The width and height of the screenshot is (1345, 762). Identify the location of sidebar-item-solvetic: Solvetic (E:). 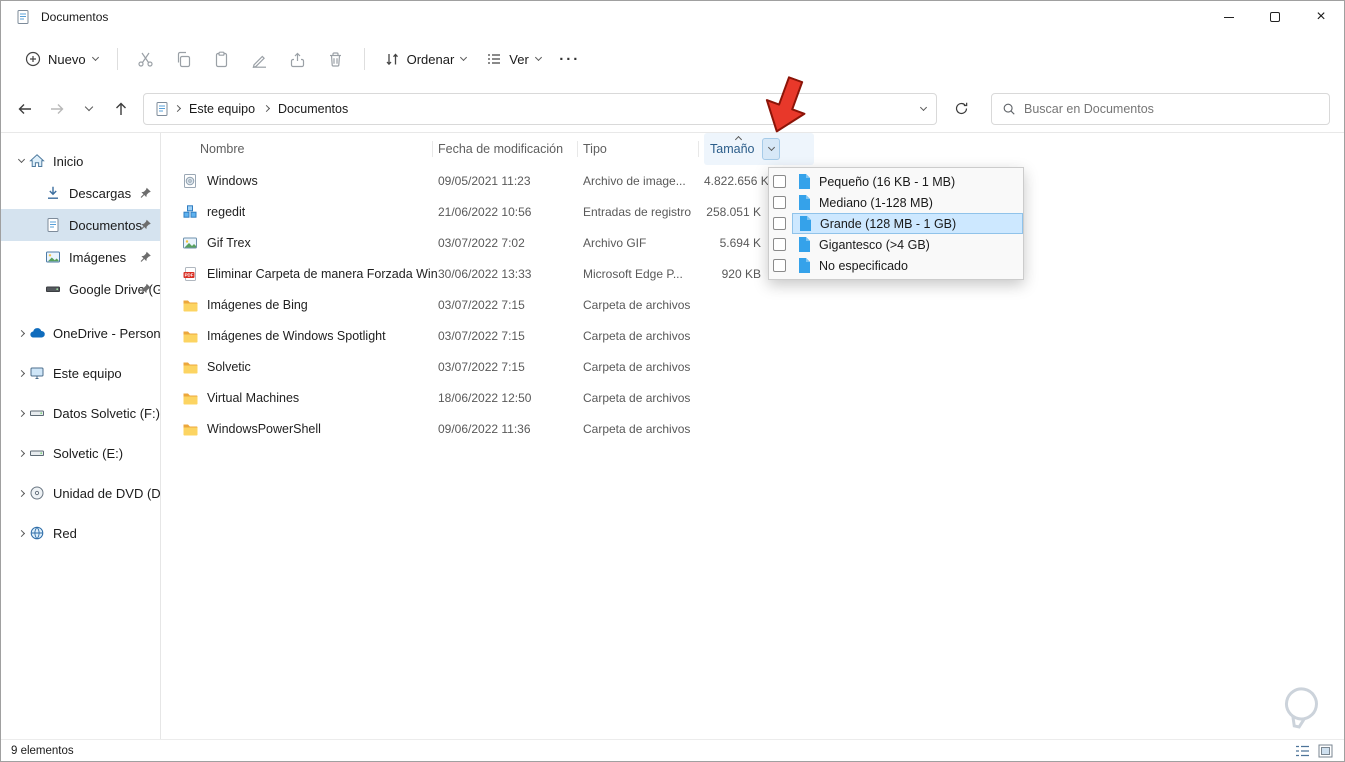
(80, 453).